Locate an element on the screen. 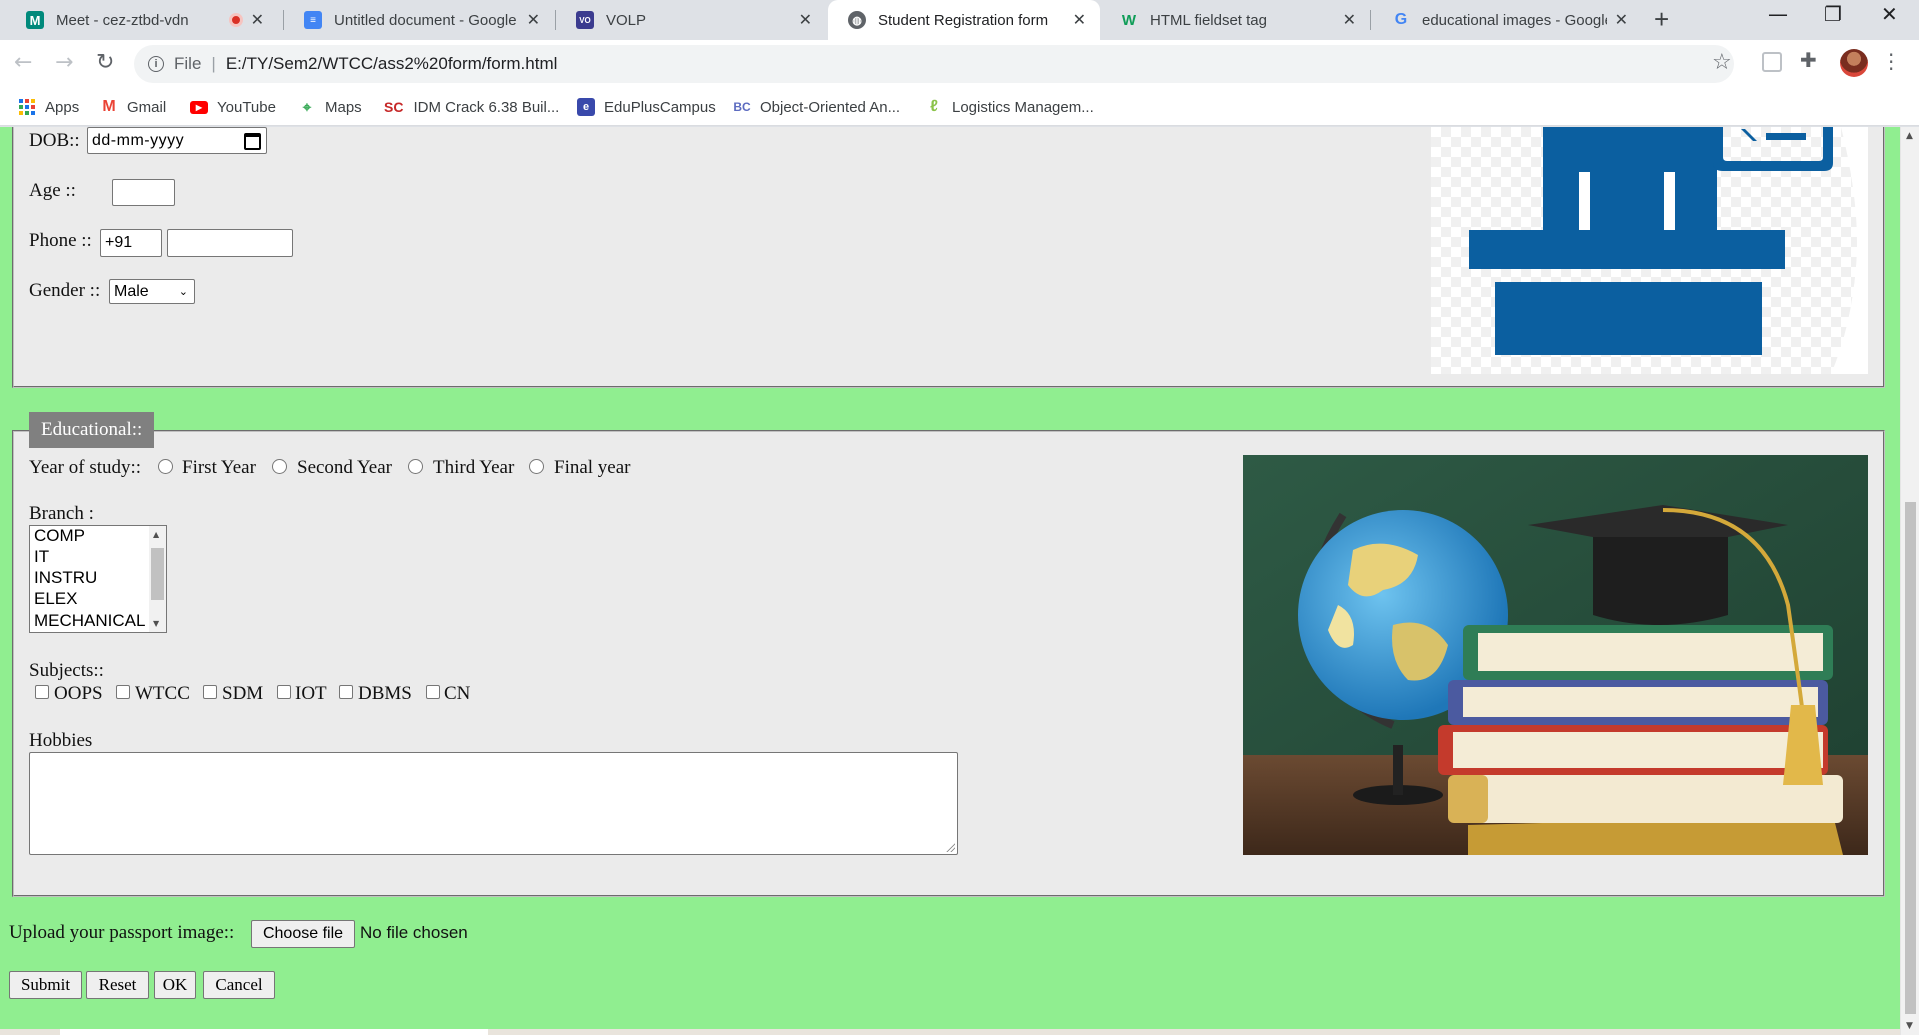 Image resolution: width=1919 pixels, height=1035 pixels. tab-docs: ≡ Untitled document - Google ✕ is located at coordinates (419, 20).